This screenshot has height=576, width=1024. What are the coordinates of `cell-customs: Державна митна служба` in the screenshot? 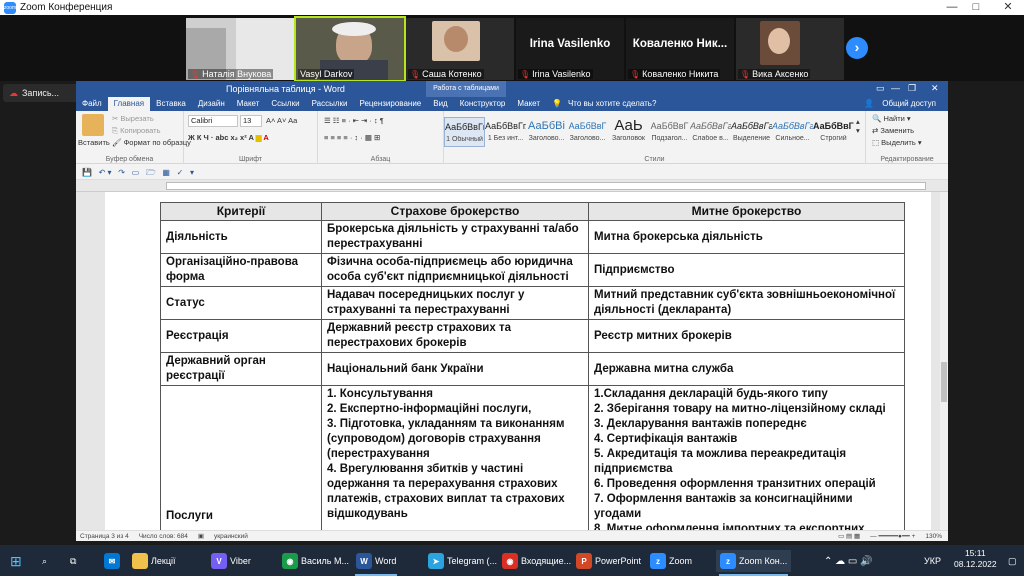 It's located at (746, 369).